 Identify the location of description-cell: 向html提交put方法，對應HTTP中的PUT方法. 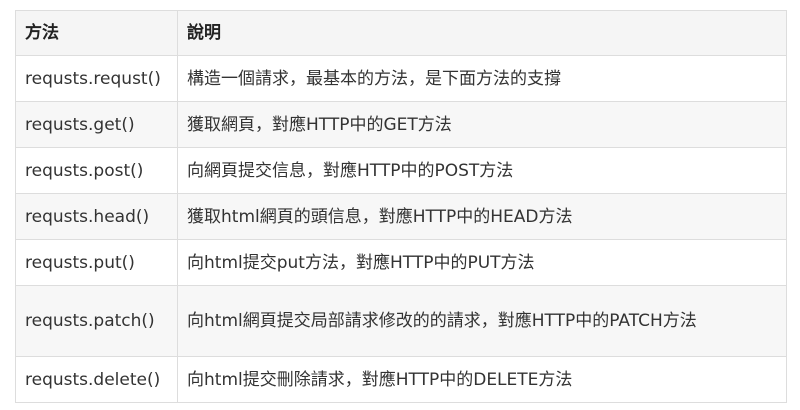
(482, 262).